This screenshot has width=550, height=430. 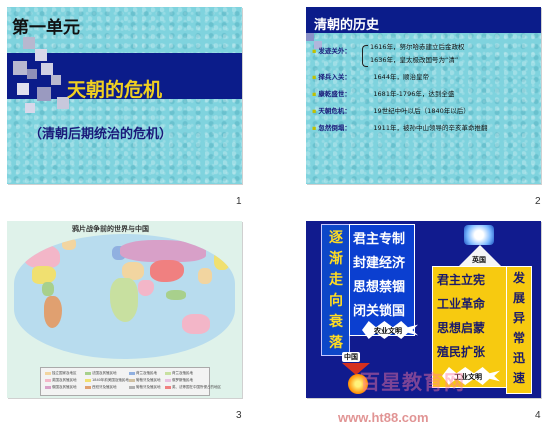 What do you see at coordinates (239, 415) in the screenshot?
I see `slide-number: 3` at bounding box center [239, 415].